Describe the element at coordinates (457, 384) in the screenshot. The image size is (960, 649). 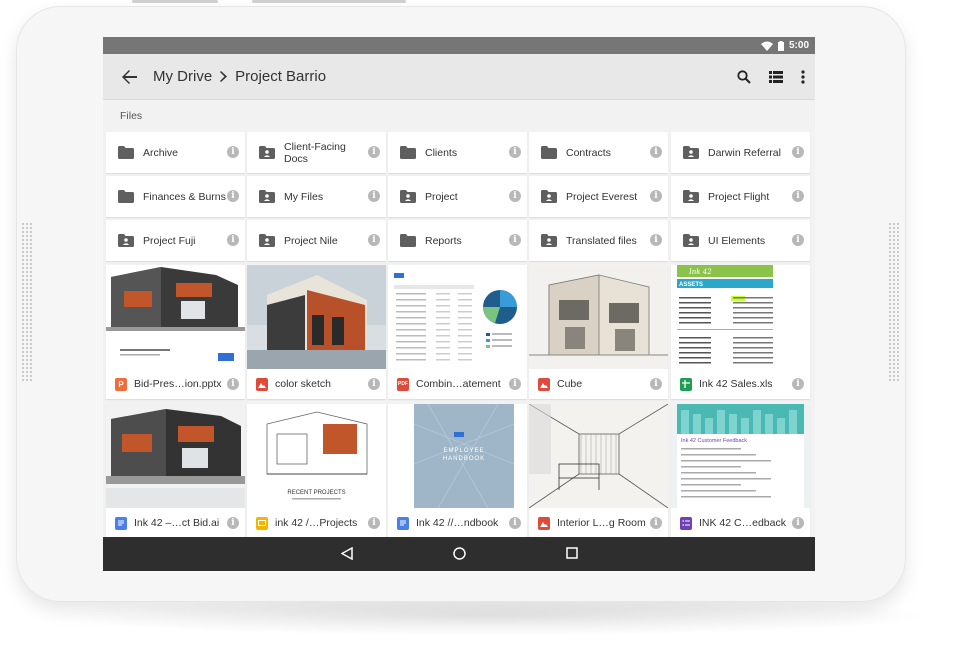
I see `file-caption: PDF Combin…atement i` at that location.